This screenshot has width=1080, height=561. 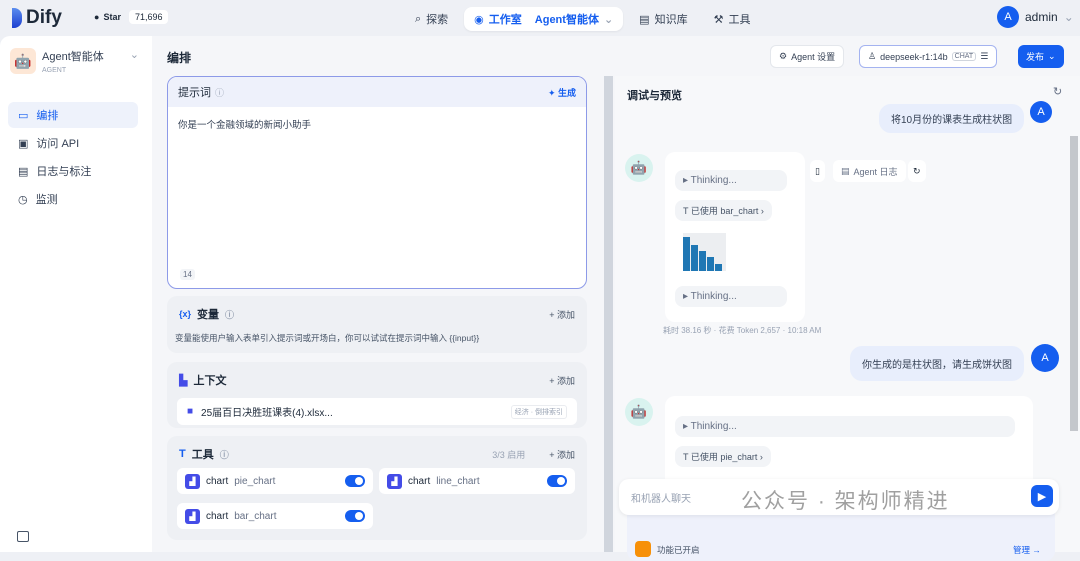 I want to click on clipboard-icon: ▯, so click(x=817, y=170).